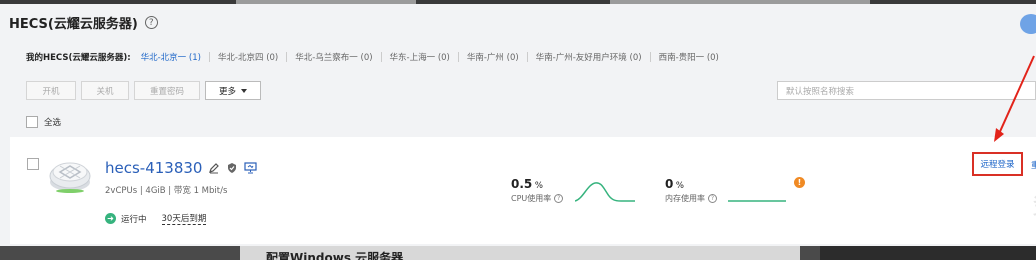 Image resolution: width=1036 pixels, height=260 pixels. I want to click on expire-text: 30天后到期, so click(184, 218).